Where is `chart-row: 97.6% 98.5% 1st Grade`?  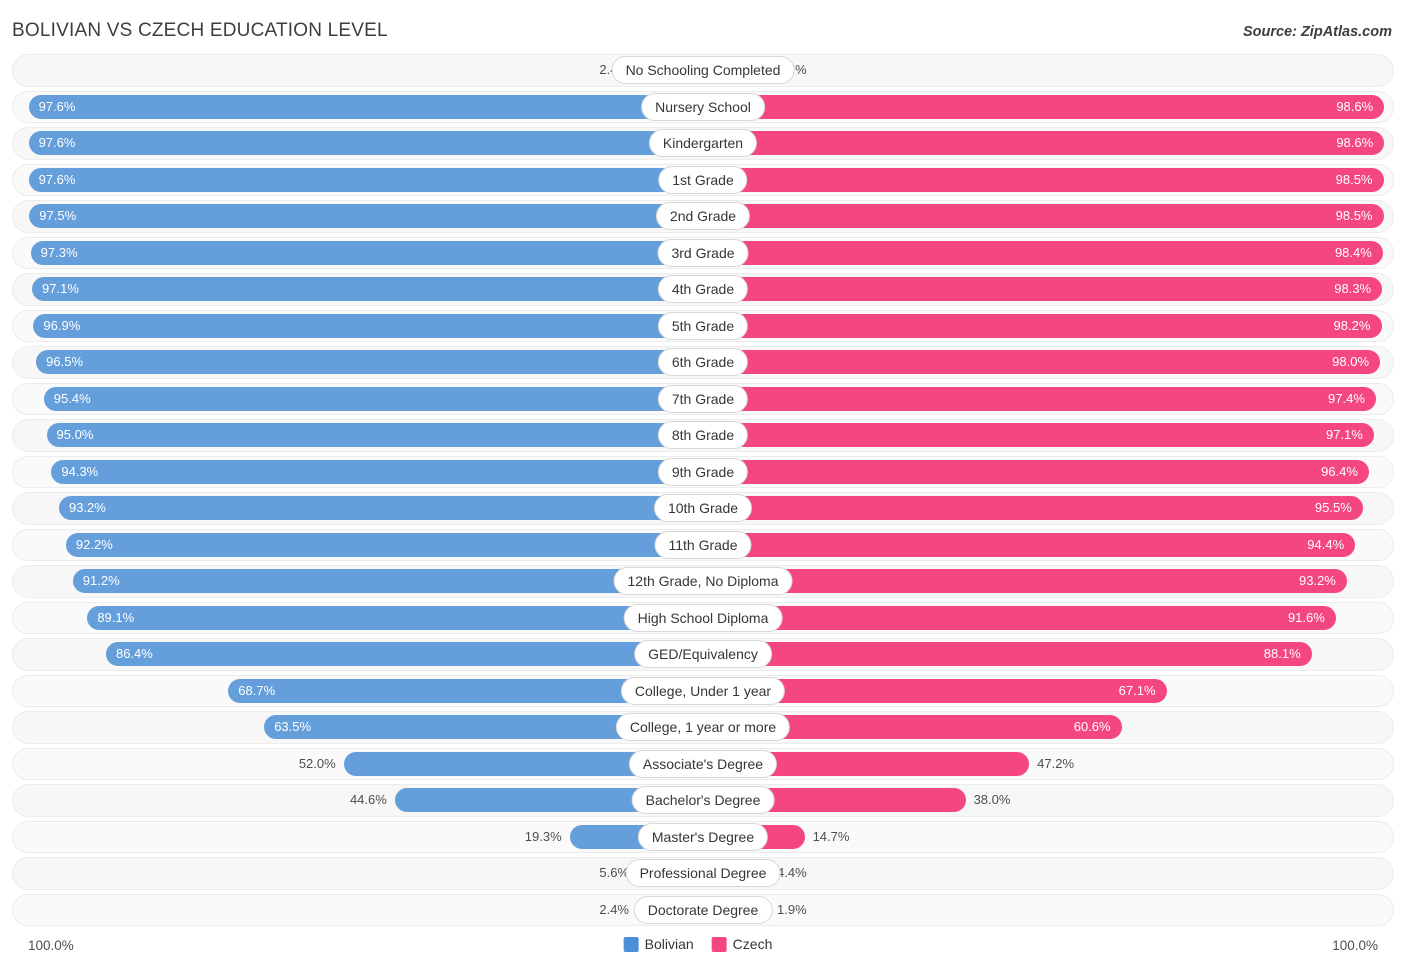 chart-row: 97.6% 98.5% 1st Grade is located at coordinates (703, 180).